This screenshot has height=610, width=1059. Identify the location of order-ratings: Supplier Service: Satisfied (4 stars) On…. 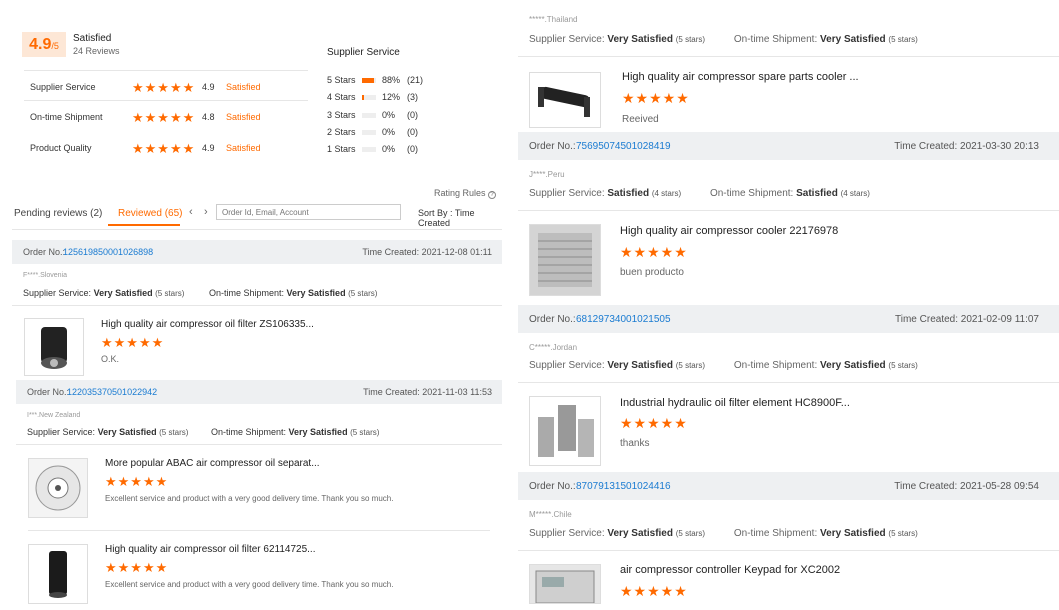
(699, 193).